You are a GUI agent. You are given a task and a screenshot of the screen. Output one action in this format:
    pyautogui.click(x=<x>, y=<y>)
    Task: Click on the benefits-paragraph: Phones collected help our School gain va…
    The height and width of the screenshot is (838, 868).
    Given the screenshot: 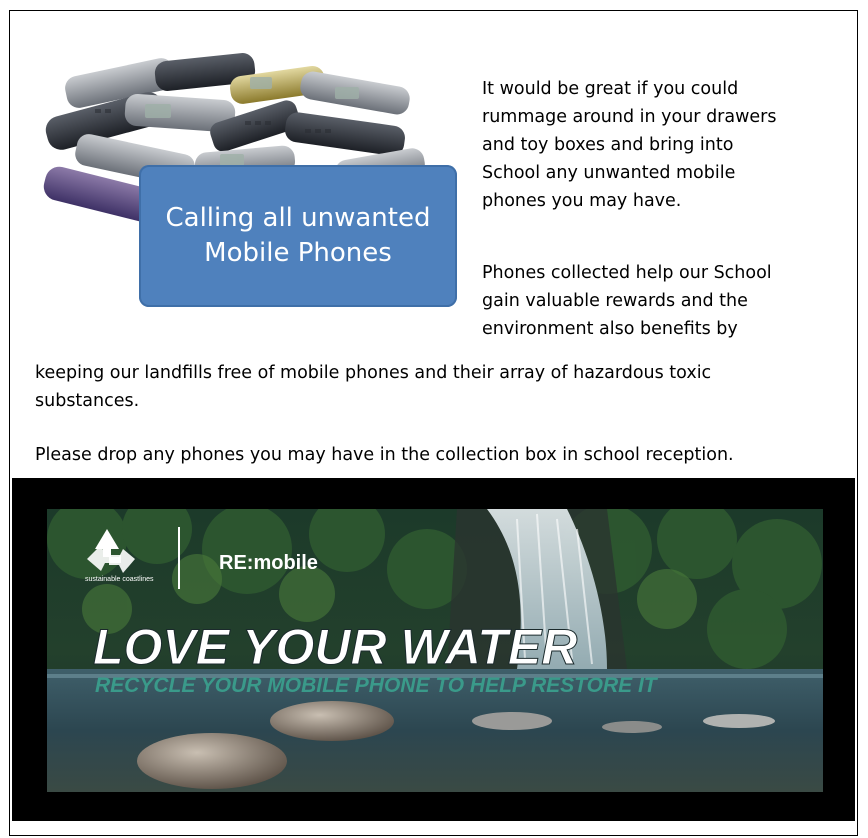 What is the action you would take?
    pyautogui.click(x=657, y=301)
    